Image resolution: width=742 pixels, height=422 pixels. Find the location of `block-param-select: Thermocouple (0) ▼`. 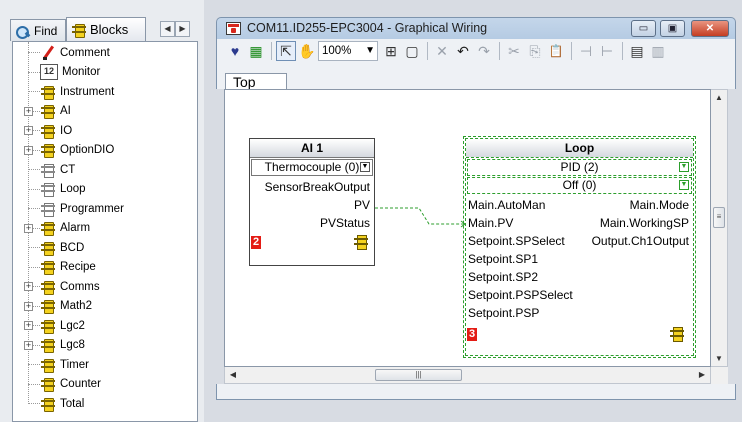

block-param-select: Thermocouple (0) ▼ is located at coordinates (312, 167).